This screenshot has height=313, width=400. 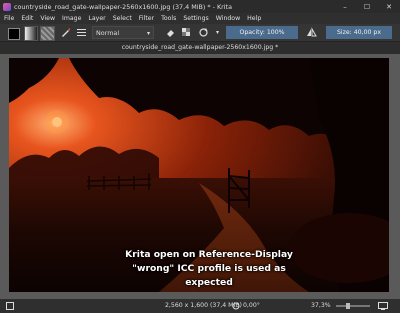 I want to click on canvas-only-icon, so click(x=383, y=307).